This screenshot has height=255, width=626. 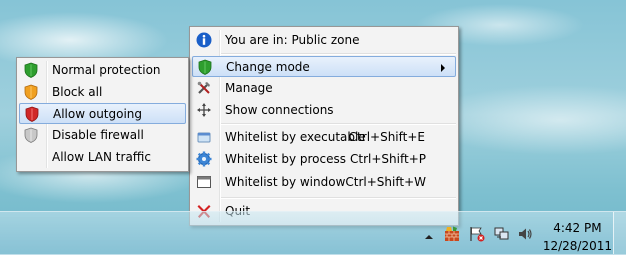 I want to click on mode-label: Disable firewall, so click(x=98, y=135).